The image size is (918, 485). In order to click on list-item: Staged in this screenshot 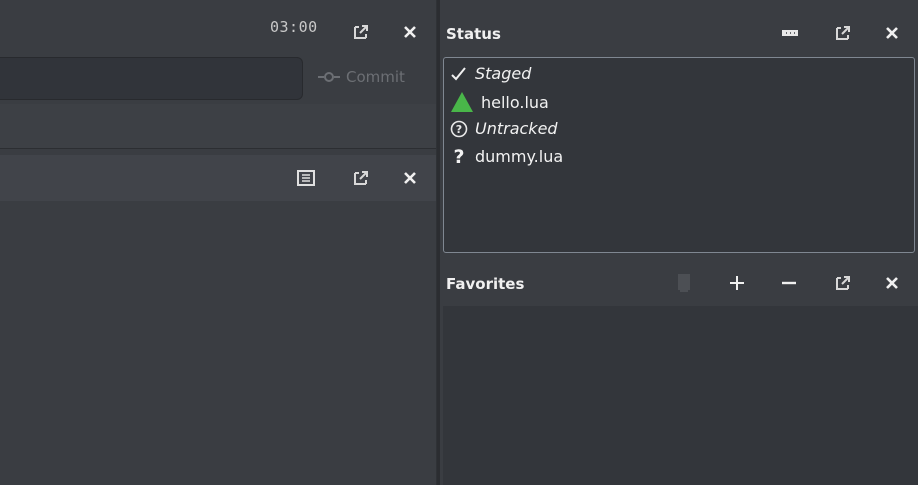, I will do `click(490, 73)`.